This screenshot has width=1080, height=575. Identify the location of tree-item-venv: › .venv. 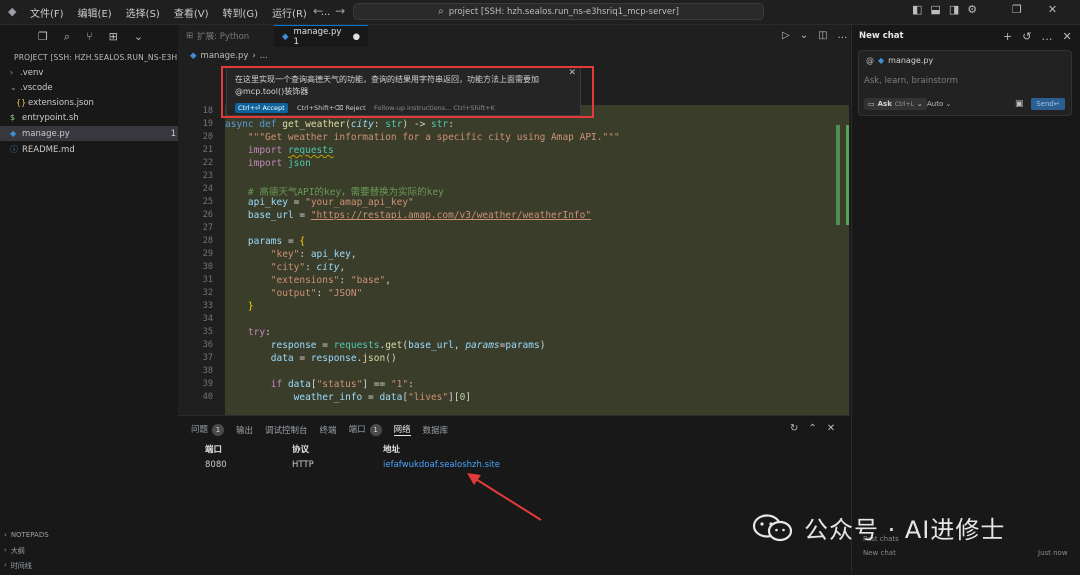
(94, 72).